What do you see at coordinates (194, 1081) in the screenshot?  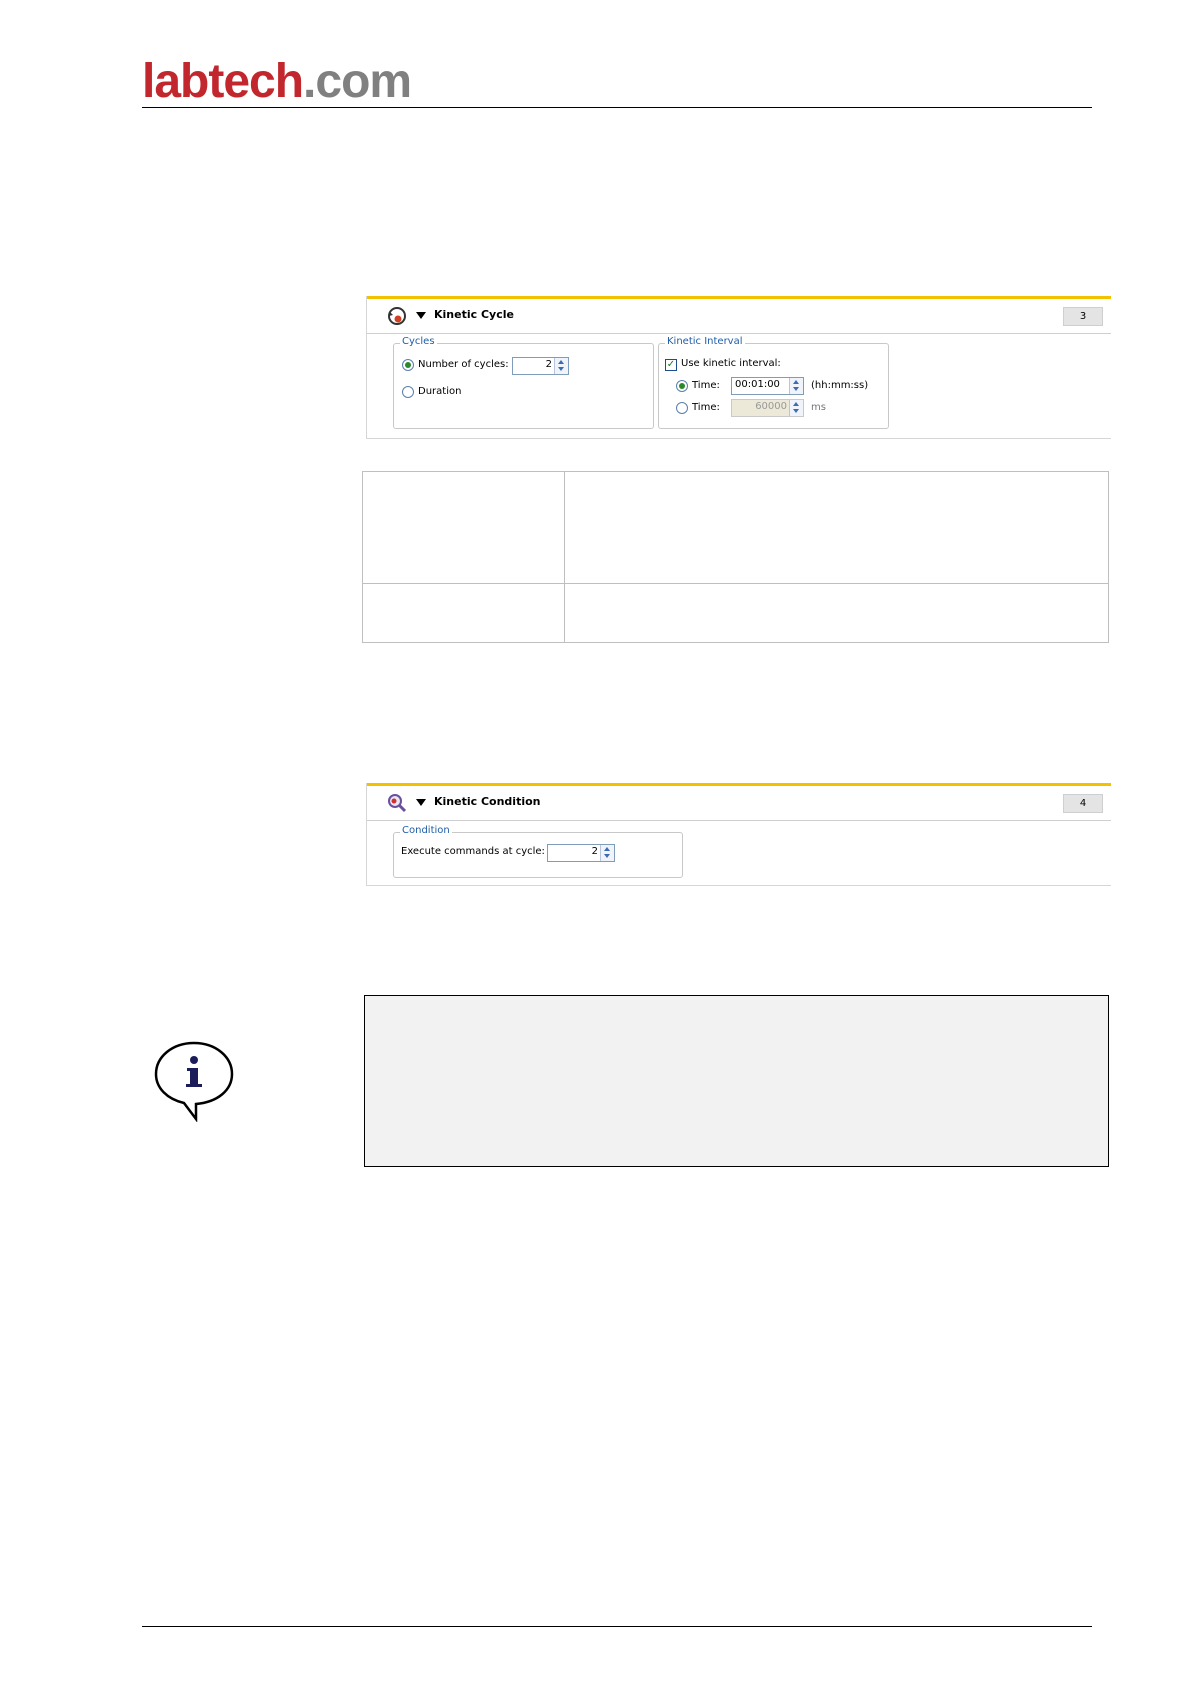 I see `info-speech-bubble-icon` at bounding box center [194, 1081].